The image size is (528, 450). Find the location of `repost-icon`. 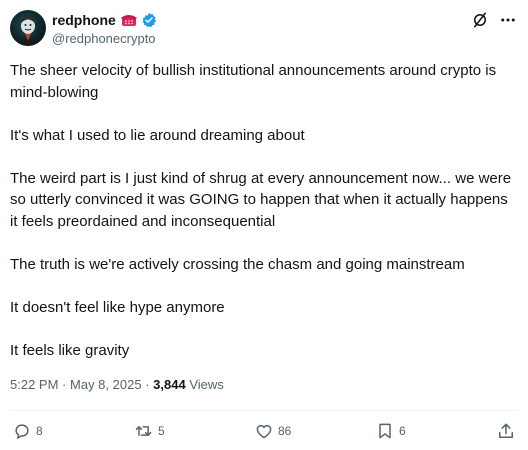

repost-icon is located at coordinates (143, 431).